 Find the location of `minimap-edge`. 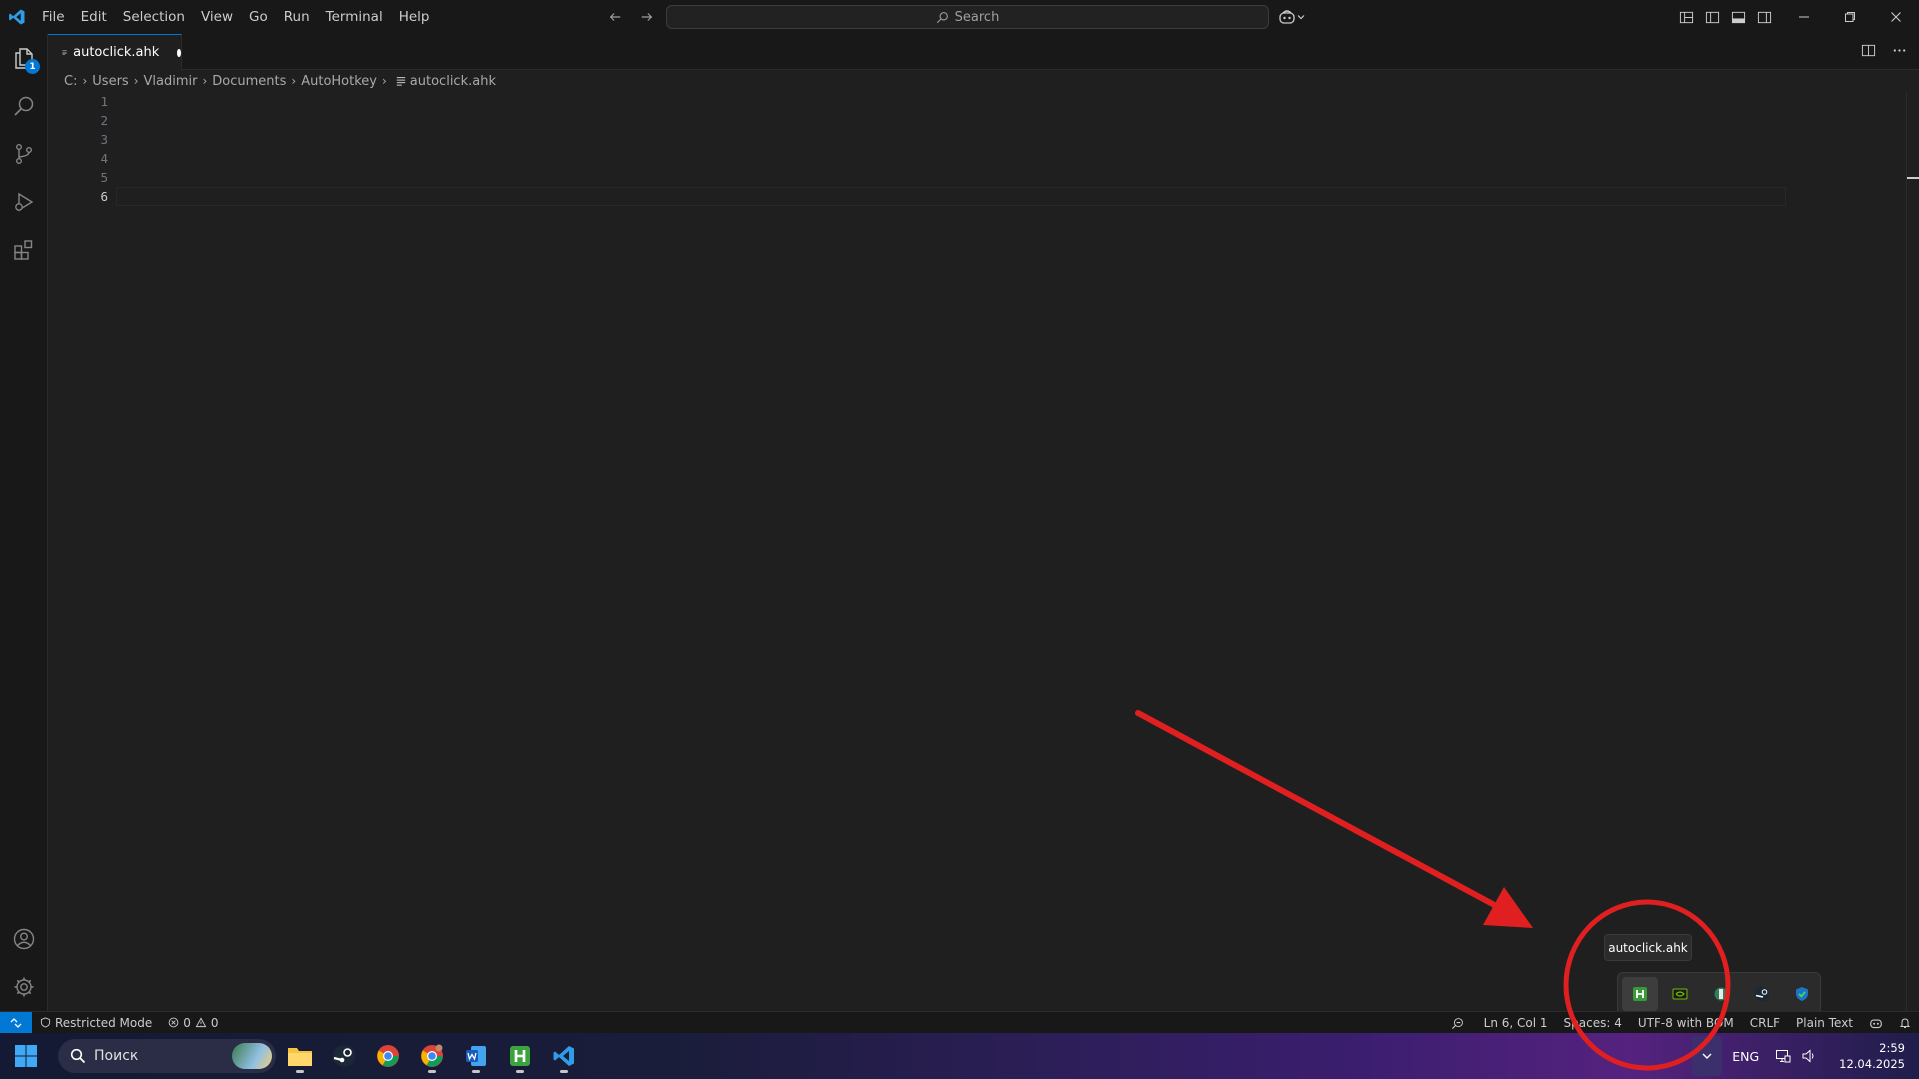

minimap-edge is located at coordinates (1906, 551).